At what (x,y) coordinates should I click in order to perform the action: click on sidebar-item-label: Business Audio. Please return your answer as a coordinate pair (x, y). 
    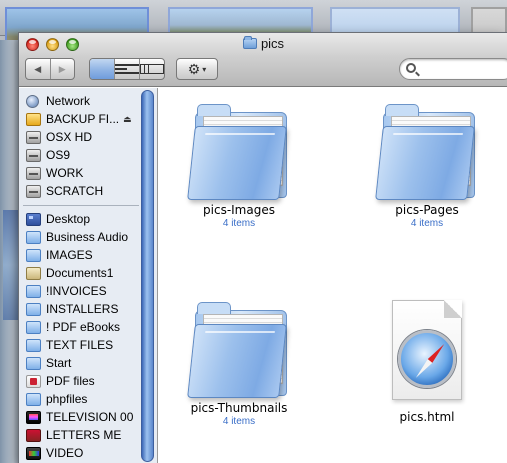
    Looking at the image, I should click on (87, 237).